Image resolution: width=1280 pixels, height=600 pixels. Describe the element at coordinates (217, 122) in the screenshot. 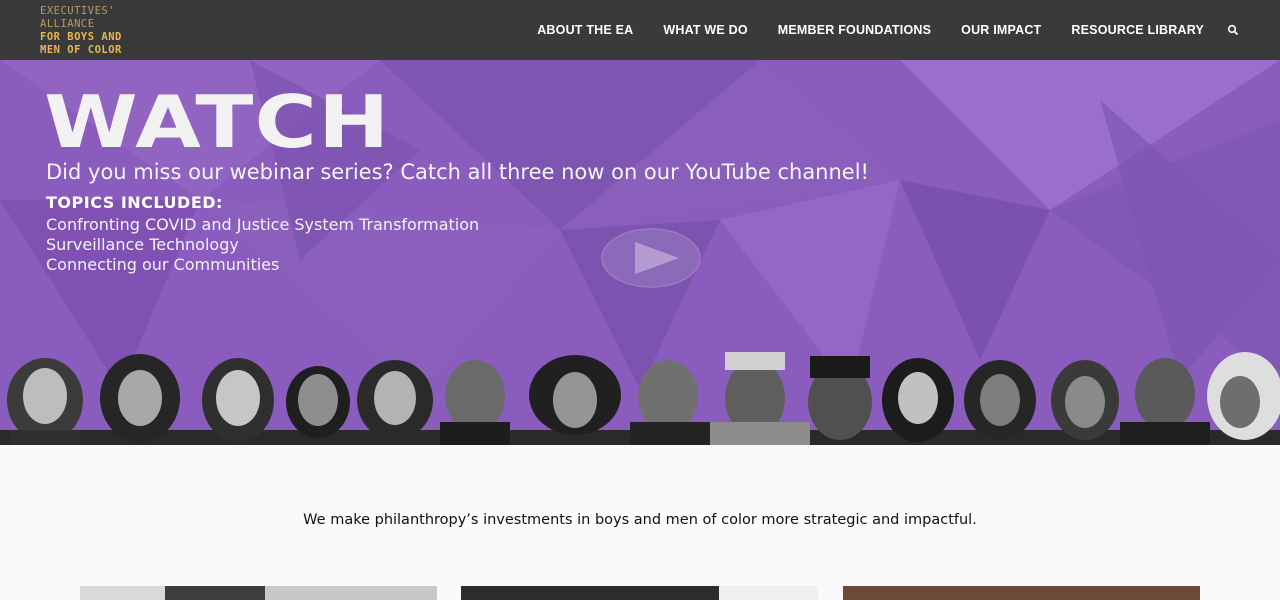

I see `hero-title: WATCH` at that location.